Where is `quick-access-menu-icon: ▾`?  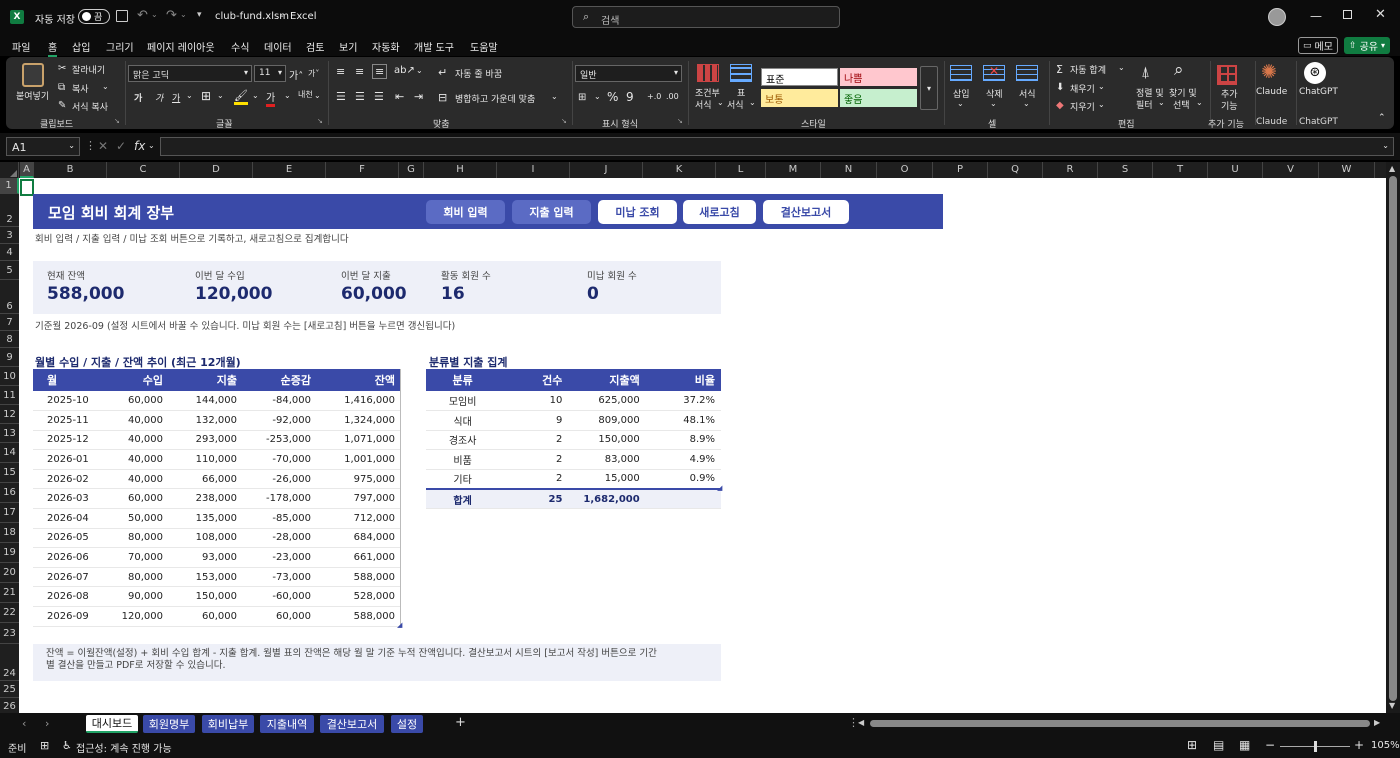
quick-access-menu-icon: ▾ is located at coordinates (199, 15).